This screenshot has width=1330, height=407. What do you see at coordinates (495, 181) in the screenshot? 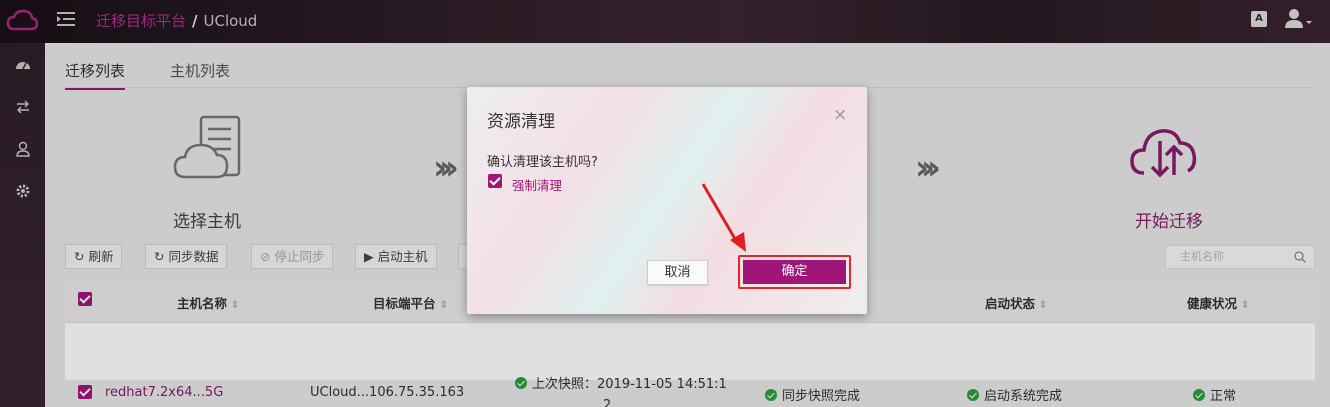
I see `force-cleanup-checkbox` at bounding box center [495, 181].